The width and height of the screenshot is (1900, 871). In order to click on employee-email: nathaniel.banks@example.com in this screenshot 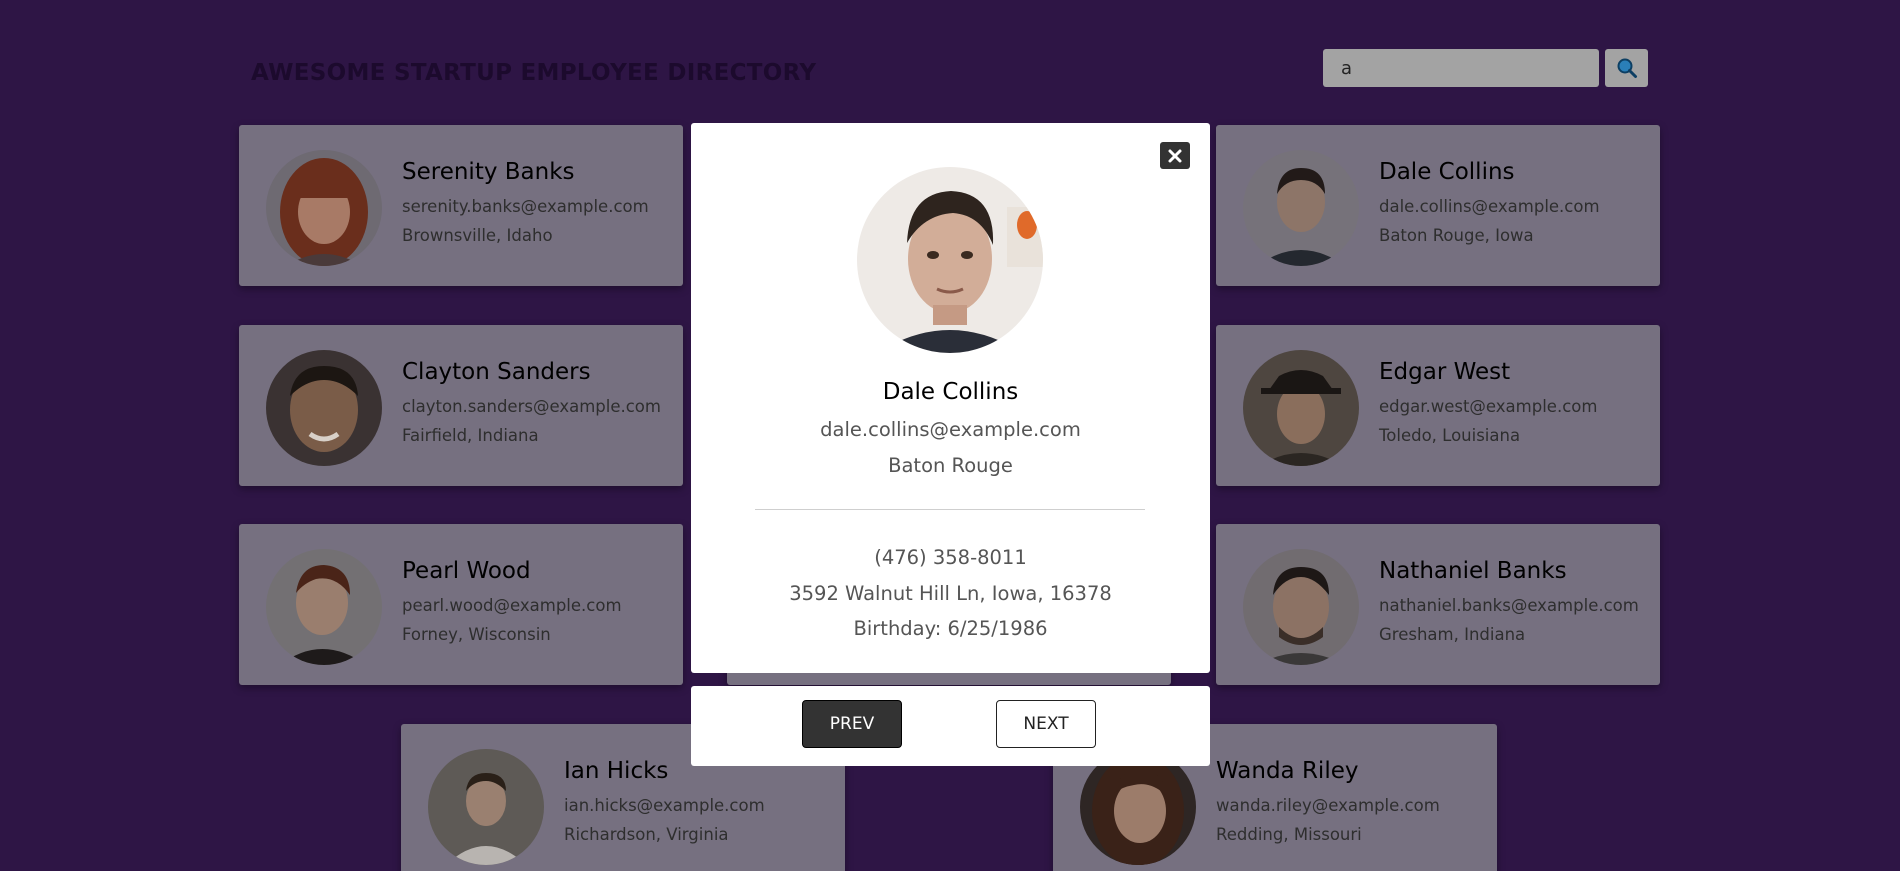, I will do `click(1509, 605)`.